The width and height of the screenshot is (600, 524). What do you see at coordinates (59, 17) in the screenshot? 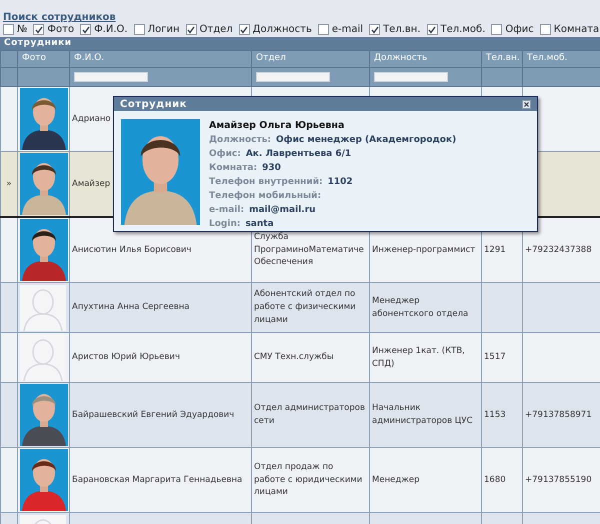
I see `search-link: Поиск сотрудников` at bounding box center [59, 17].